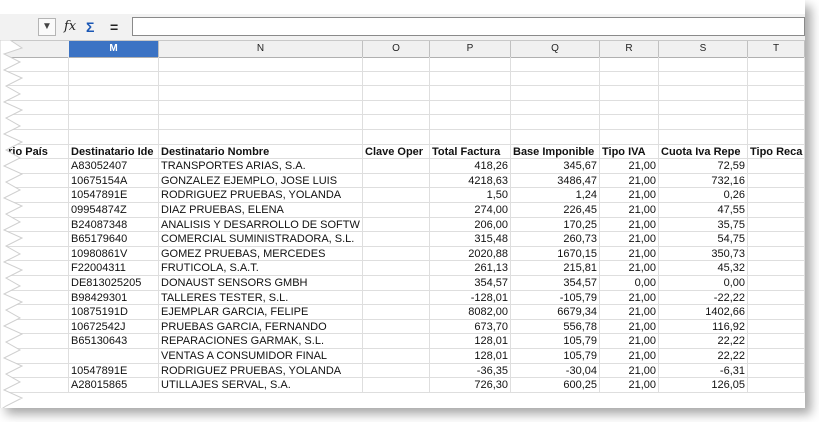  What do you see at coordinates (114, 195) in the screenshot?
I see `table-cell: 10547891E` at bounding box center [114, 195].